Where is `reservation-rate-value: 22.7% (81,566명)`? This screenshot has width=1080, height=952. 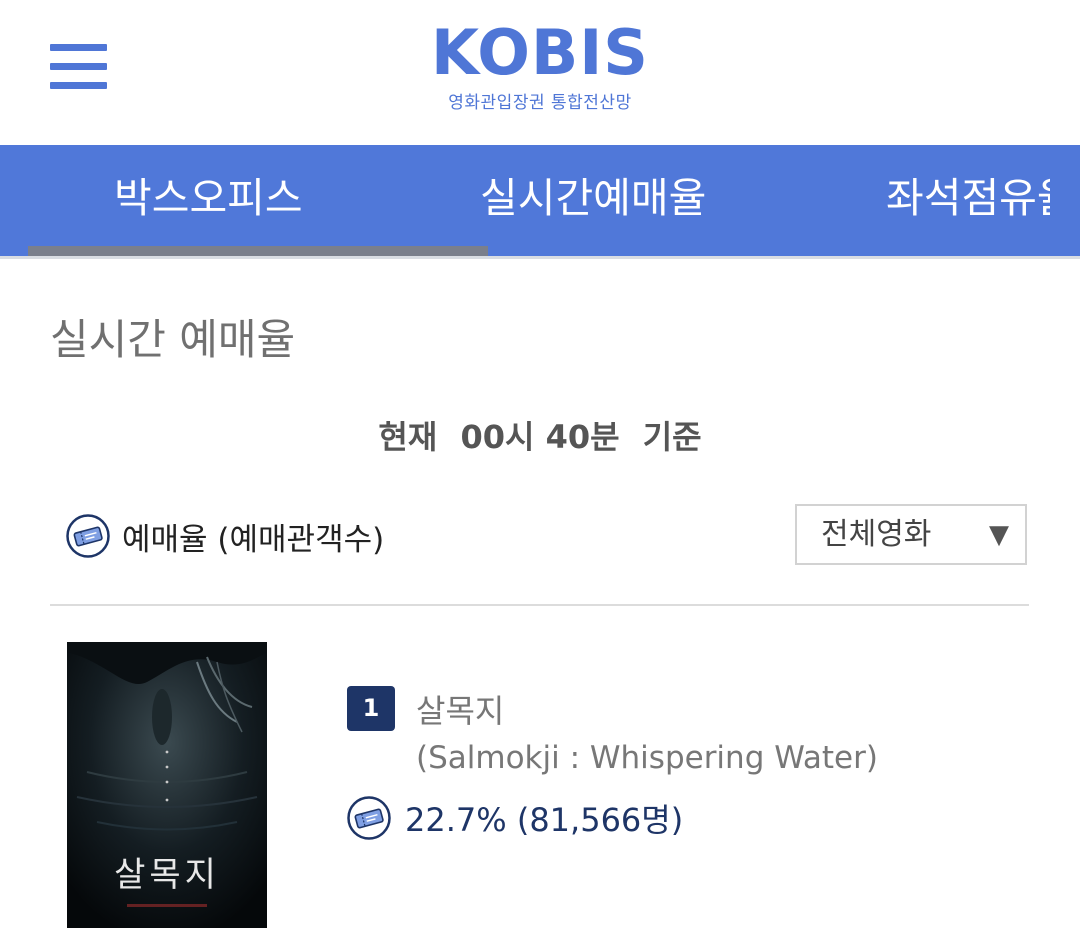
reservation-rate-value: 22.7% (81,566명) is located at coordinates (544, 820).